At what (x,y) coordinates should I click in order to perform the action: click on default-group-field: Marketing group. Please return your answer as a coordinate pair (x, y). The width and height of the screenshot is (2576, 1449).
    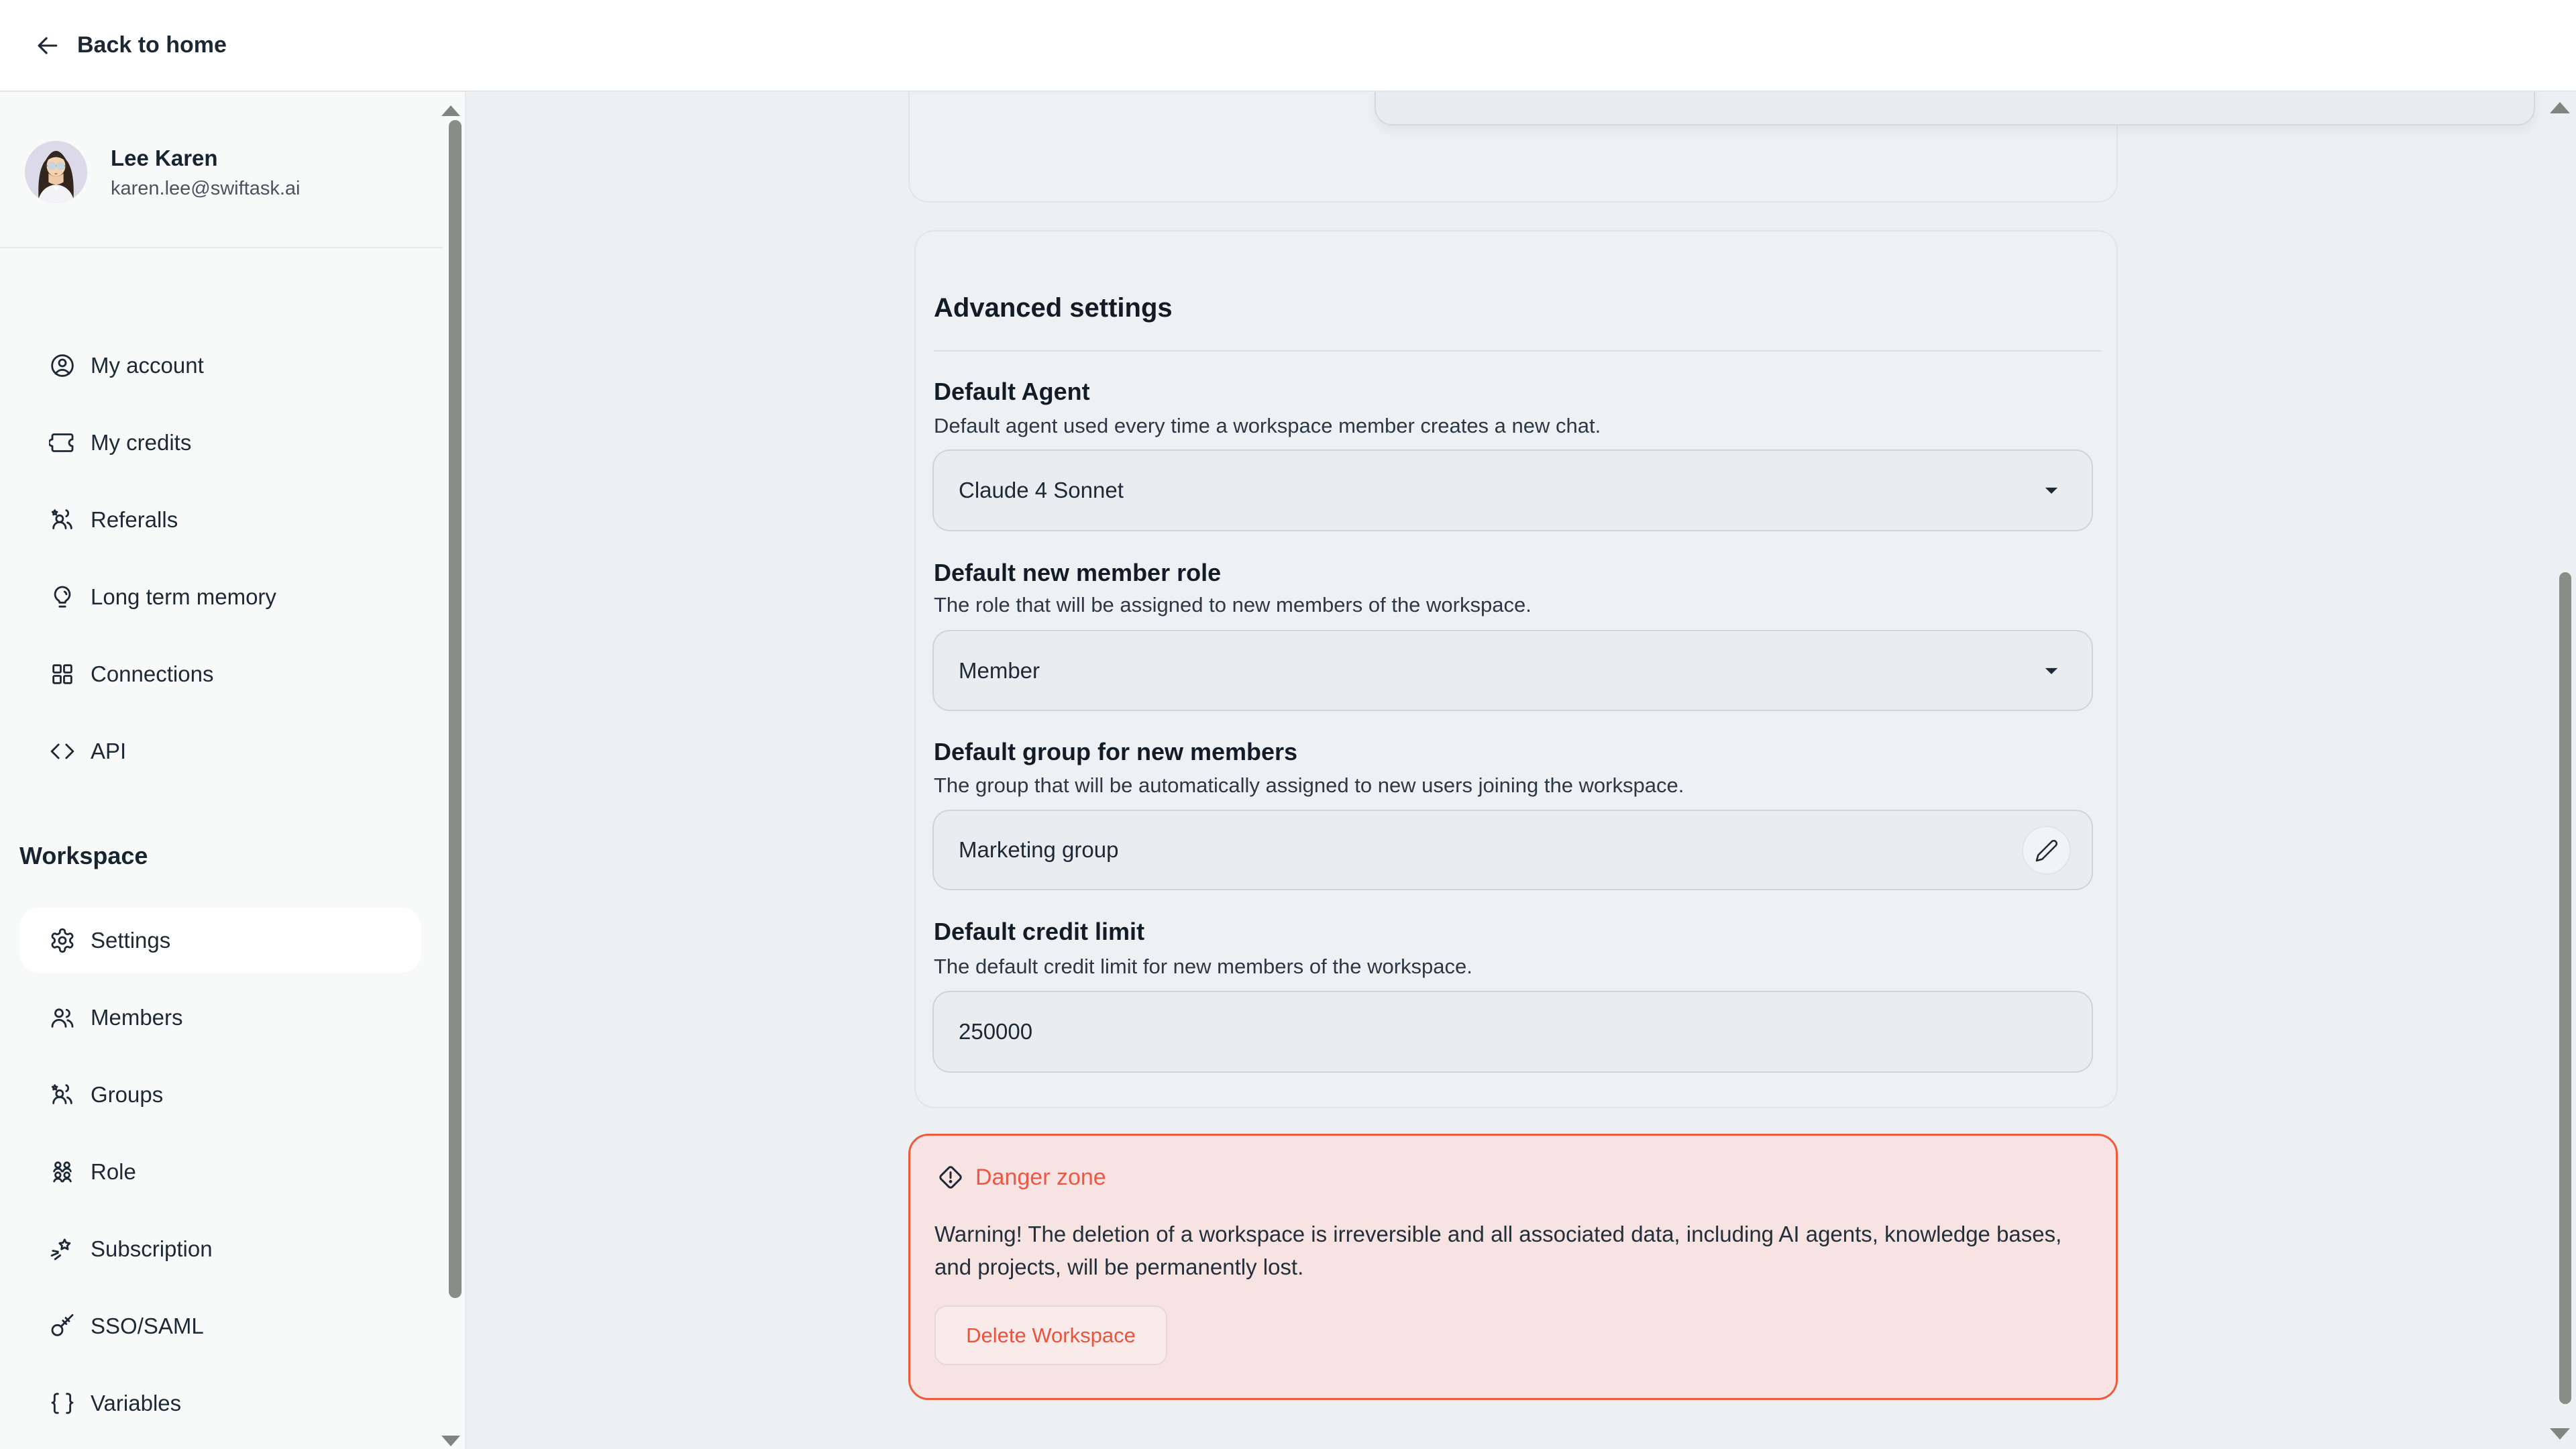
    Looking at the image, I should click on (1512, 850).